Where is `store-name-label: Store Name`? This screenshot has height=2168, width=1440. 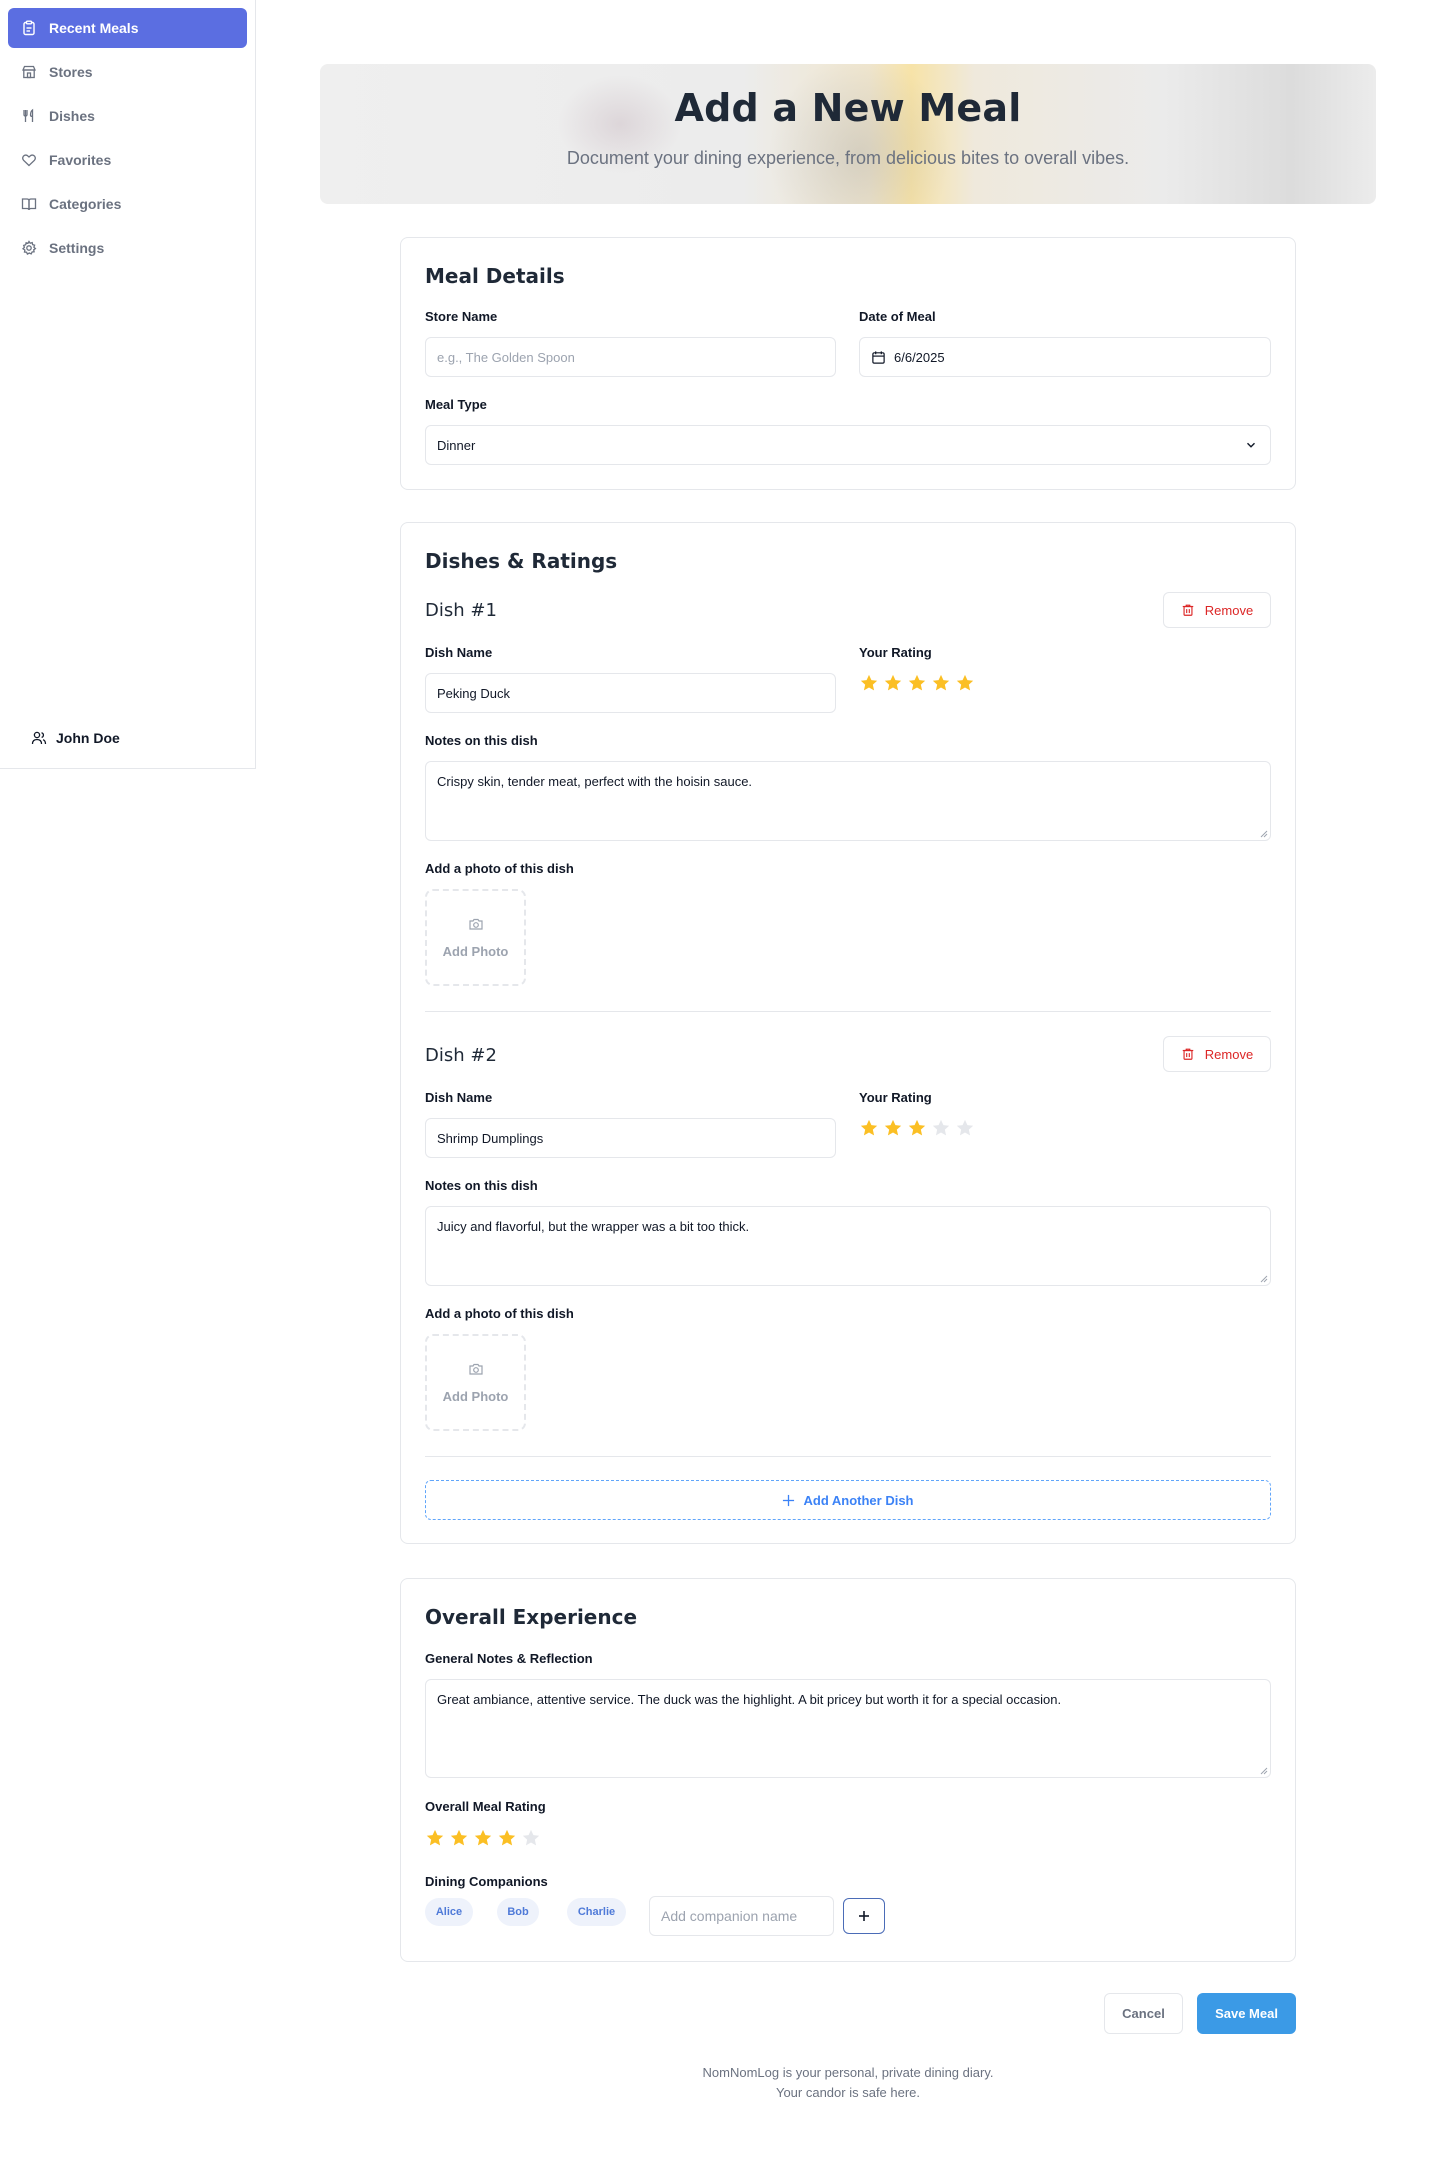
store-name-label: Store Name is located at coordinates (461, 316).